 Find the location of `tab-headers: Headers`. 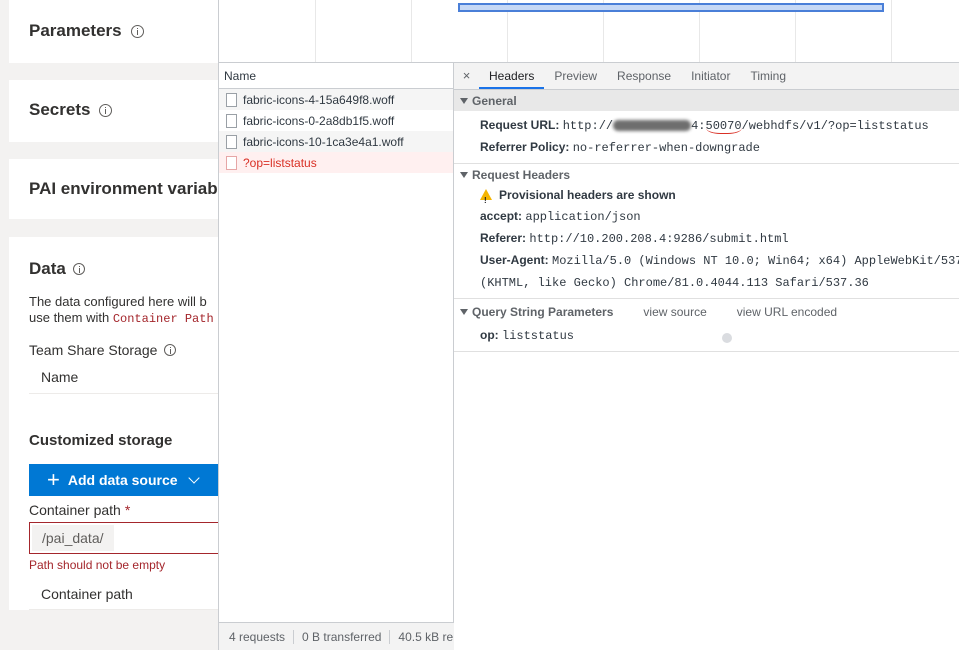

tab-headers: Headers is located at coordinates (512, 76).